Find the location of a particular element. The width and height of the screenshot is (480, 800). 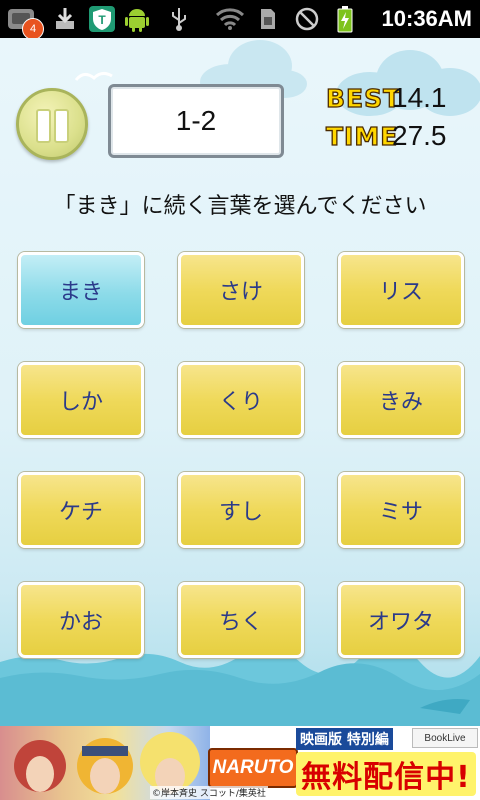

status-bar: 4 T 10:36AM is located at coordinates (240, 20).